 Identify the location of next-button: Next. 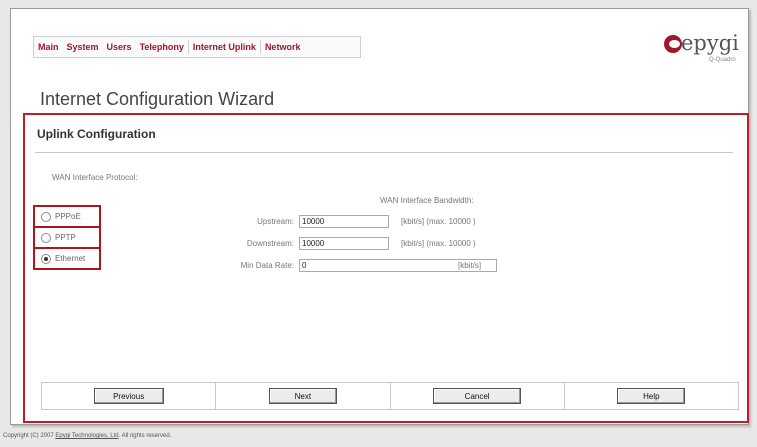
(302, 396).